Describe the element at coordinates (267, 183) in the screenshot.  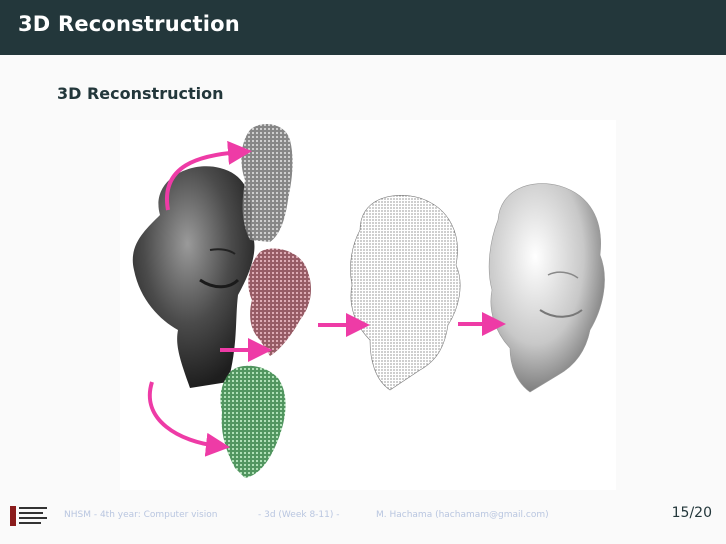
I see `depth-scan-top` at that location.